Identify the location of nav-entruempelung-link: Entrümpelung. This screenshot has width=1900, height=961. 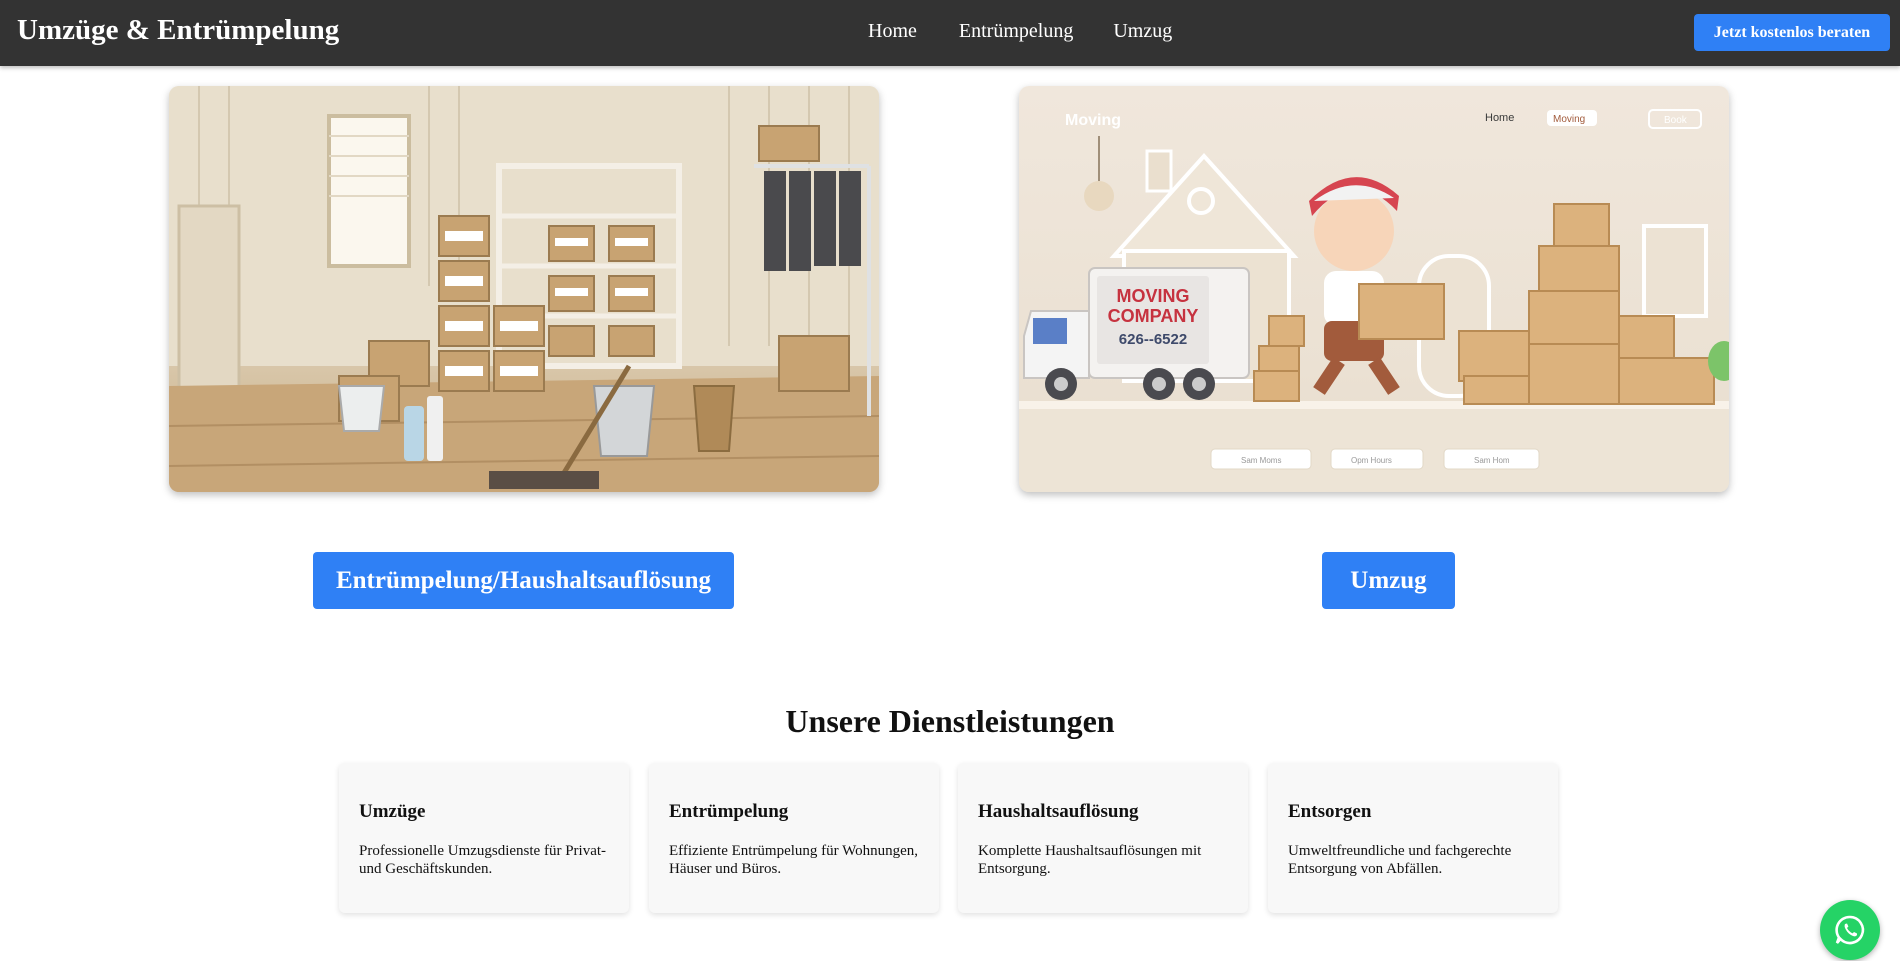
(1016, 31).